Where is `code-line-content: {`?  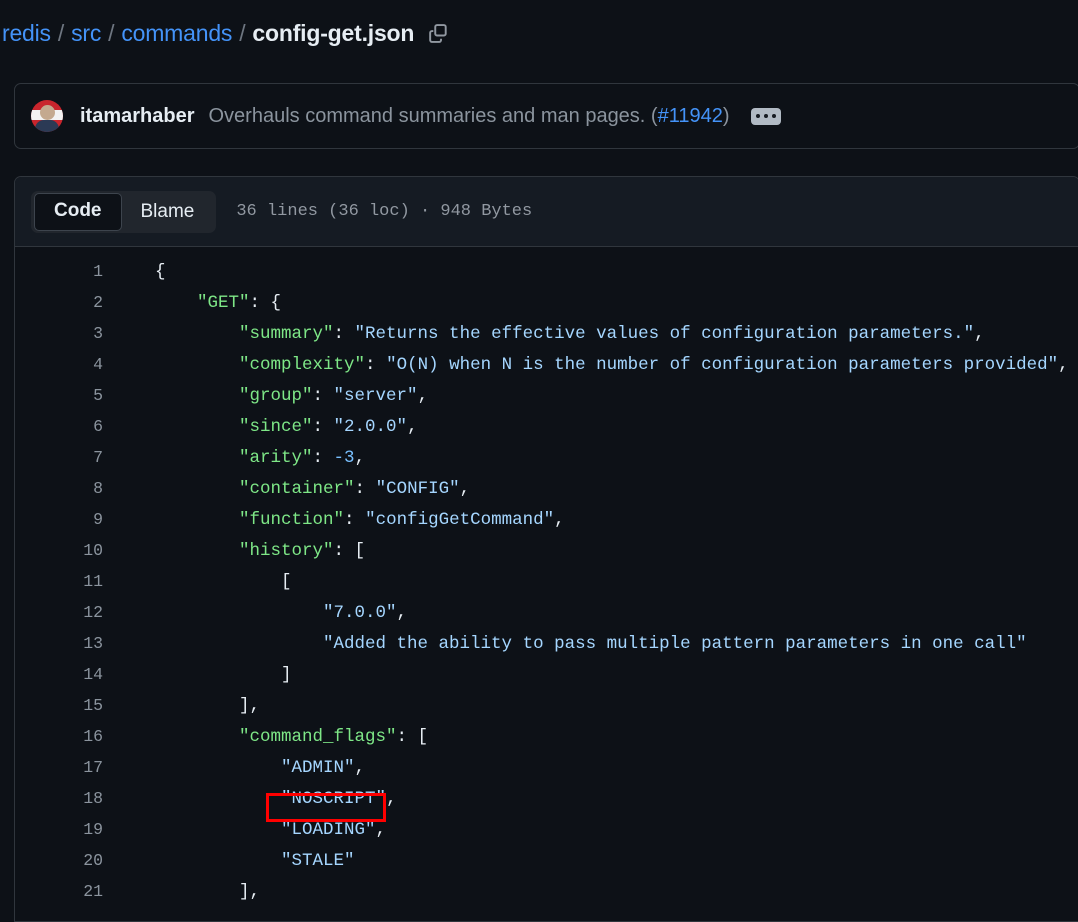
code-line-content: { is located at coordinates (160, 272).